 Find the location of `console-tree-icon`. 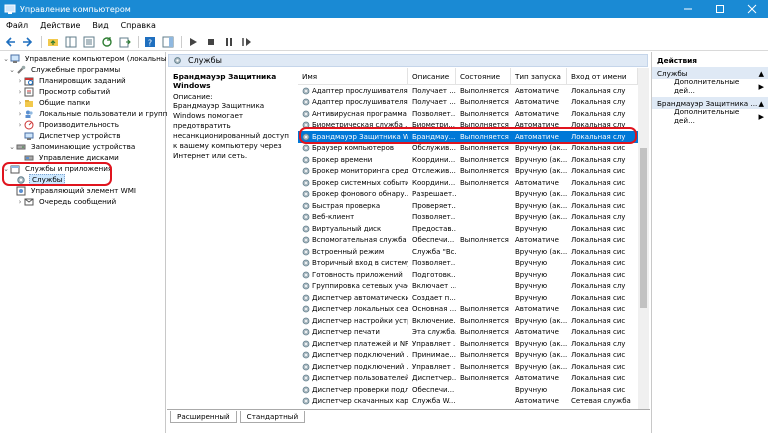

console-tree-icon is located at coordinates (70, 41).